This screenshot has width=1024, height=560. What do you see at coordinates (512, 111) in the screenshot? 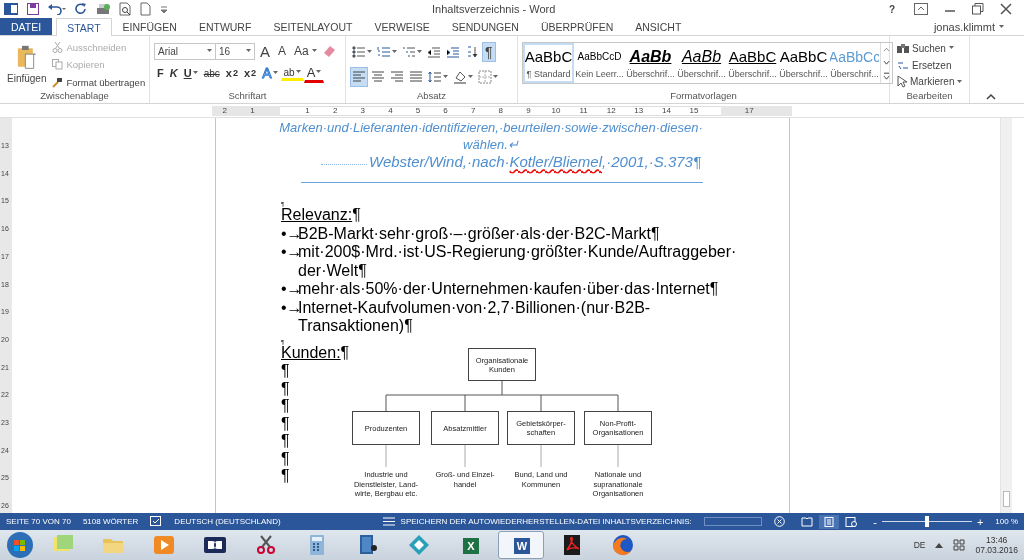
I see `horizontal-ruler: 2 1 1 2 3 4 5 6 7 8 9 10 11 12 13 14 15 17` at bounding box center [512, 111].